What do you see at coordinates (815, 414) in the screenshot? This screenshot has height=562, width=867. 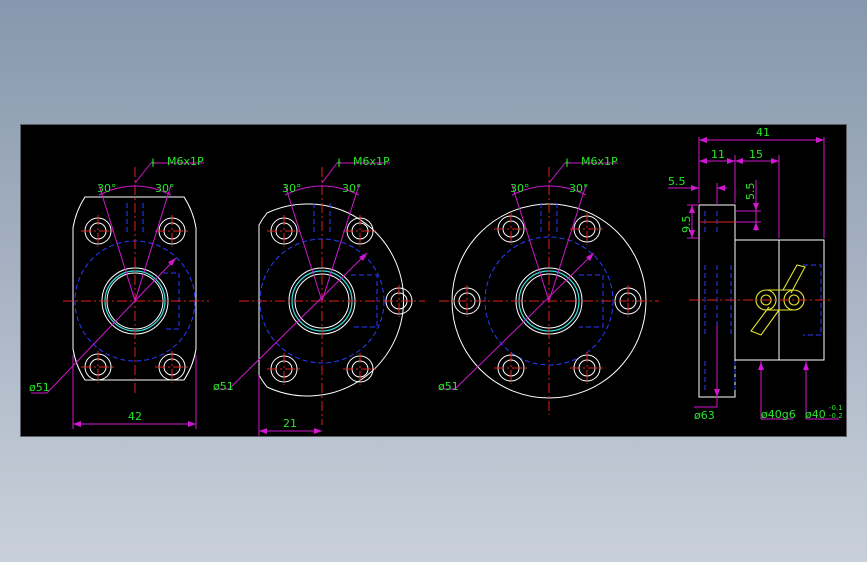 I see `nut-diameter-label: ø40` at bounding box center [815, 414].